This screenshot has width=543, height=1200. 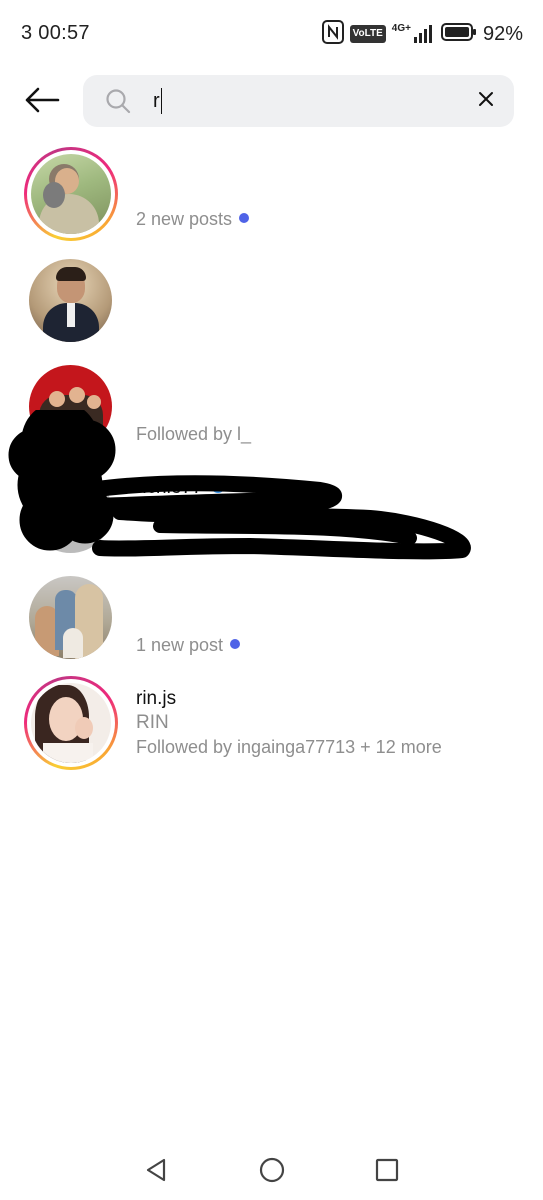 What do you see at coordinates (271, 198) in the screenshot?
I see `search-result-row: 2 new posts` at bounding box center [271, 198].